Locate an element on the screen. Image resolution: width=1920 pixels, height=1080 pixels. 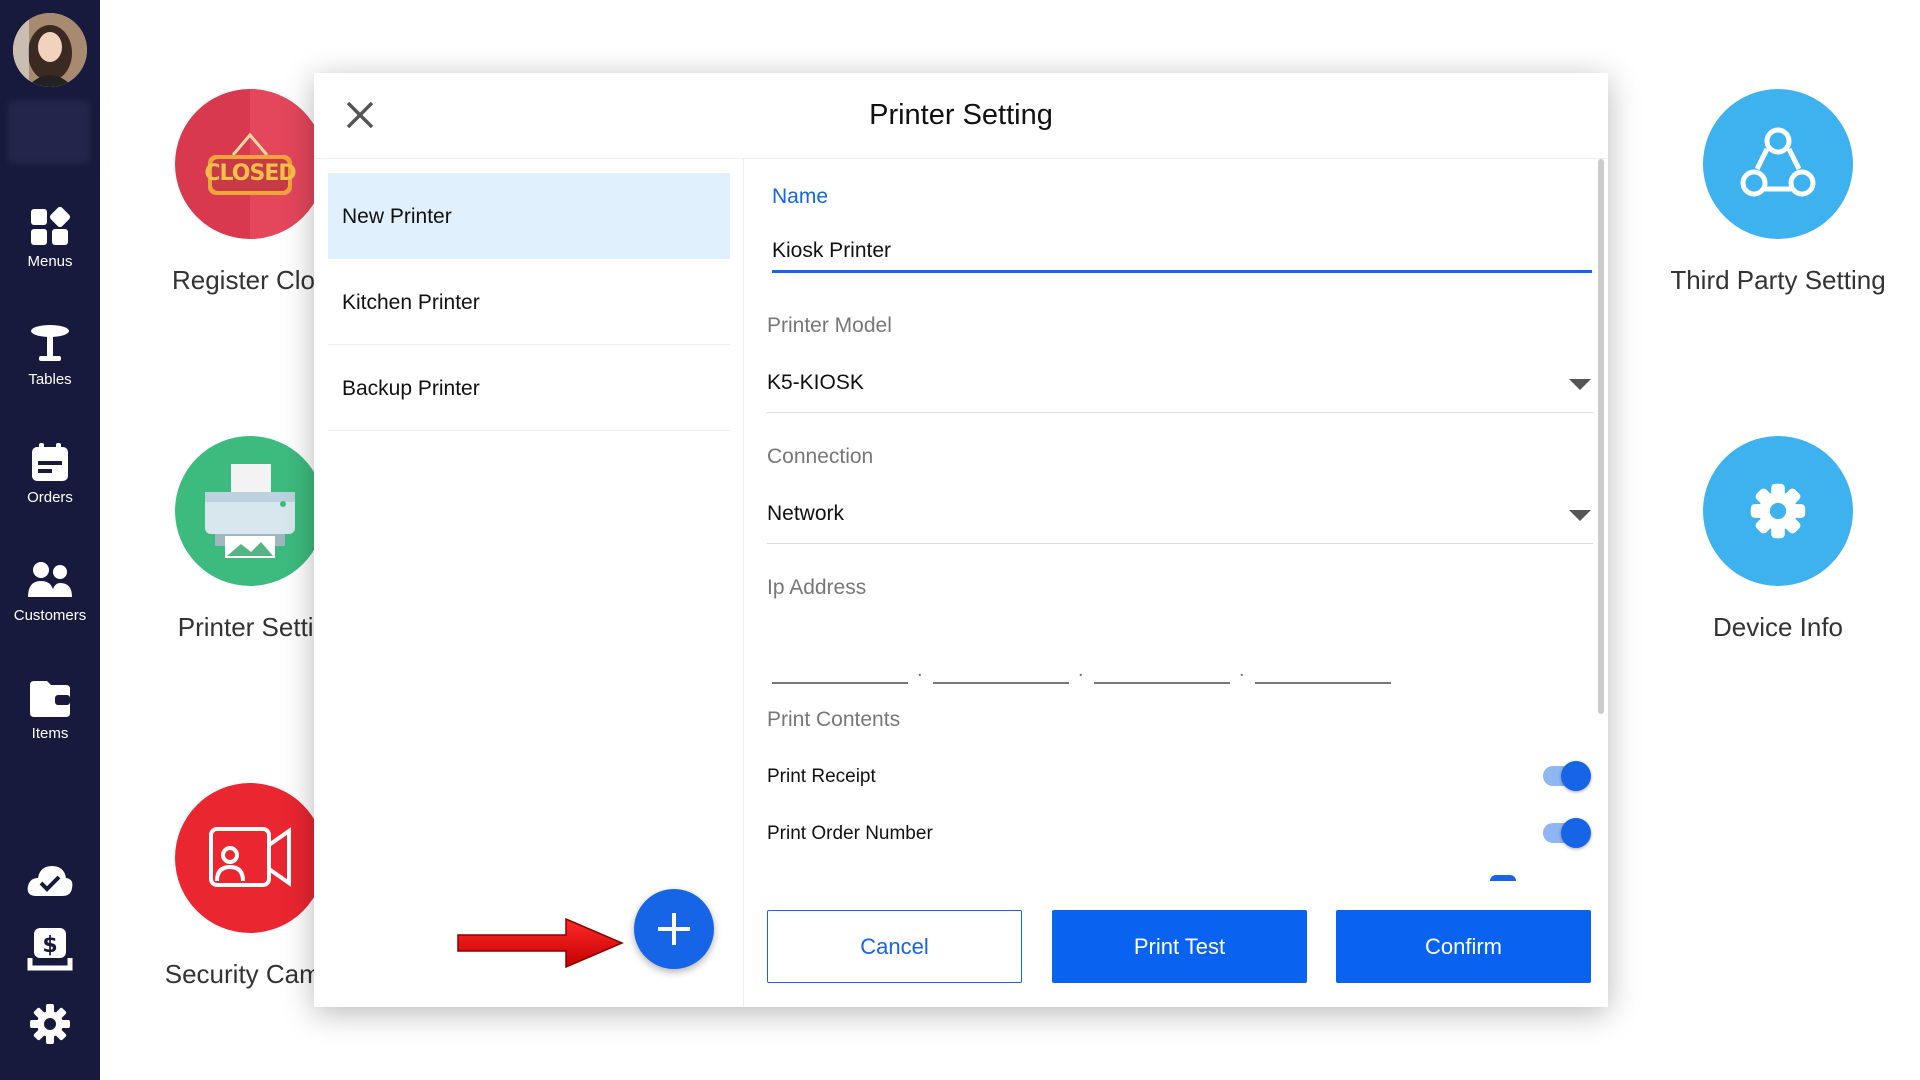
sidebar-item-label: Customers is located at coordinates (50, 615).